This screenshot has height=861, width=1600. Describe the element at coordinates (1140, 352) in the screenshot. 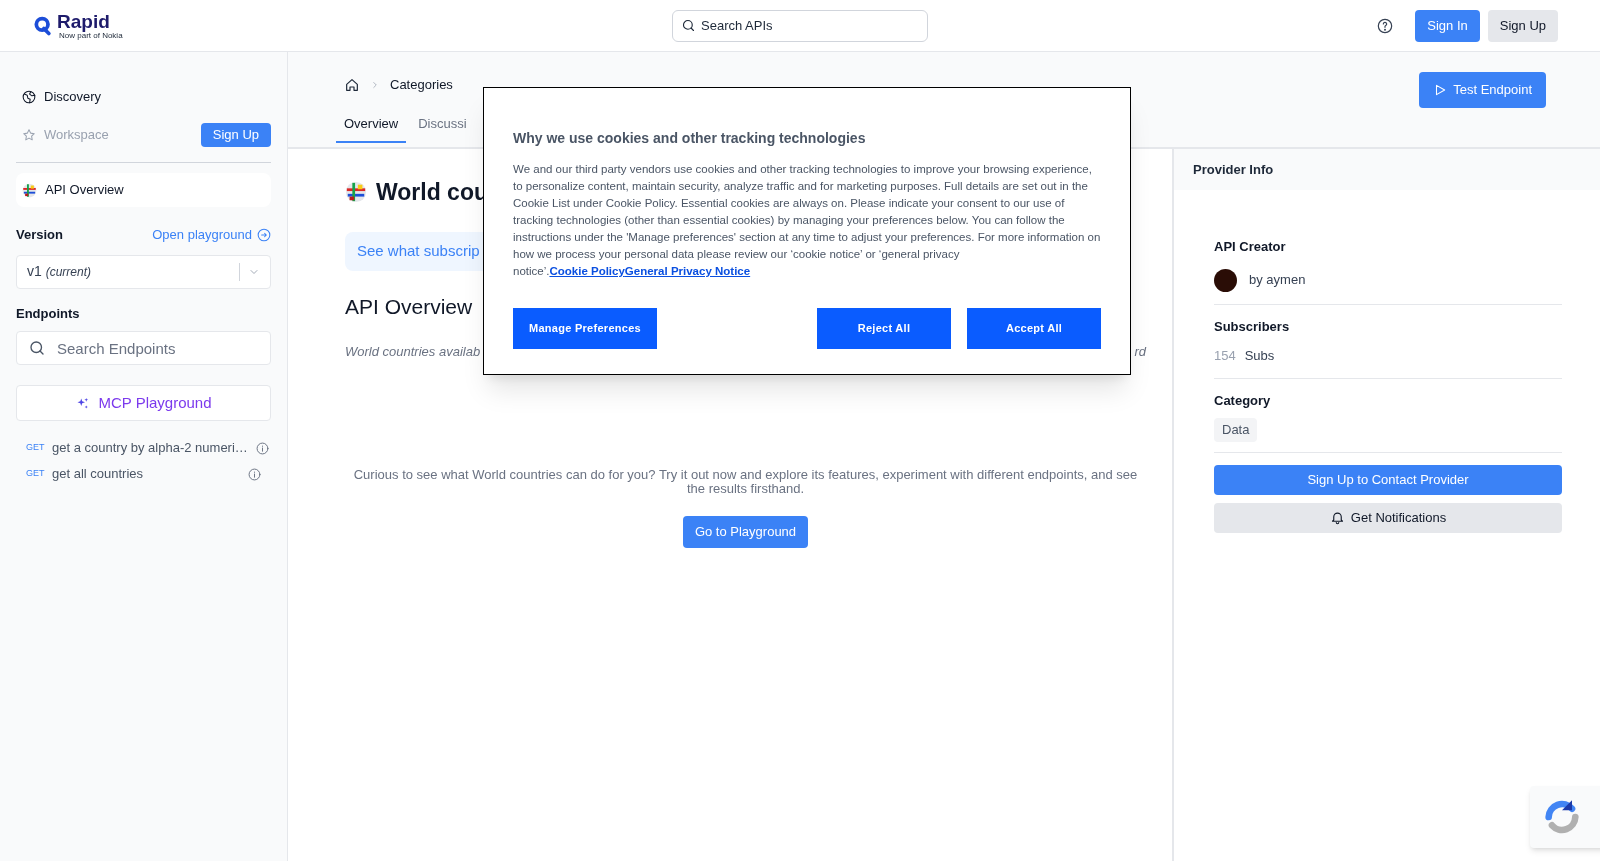

I see `description-text: rd` at that location.